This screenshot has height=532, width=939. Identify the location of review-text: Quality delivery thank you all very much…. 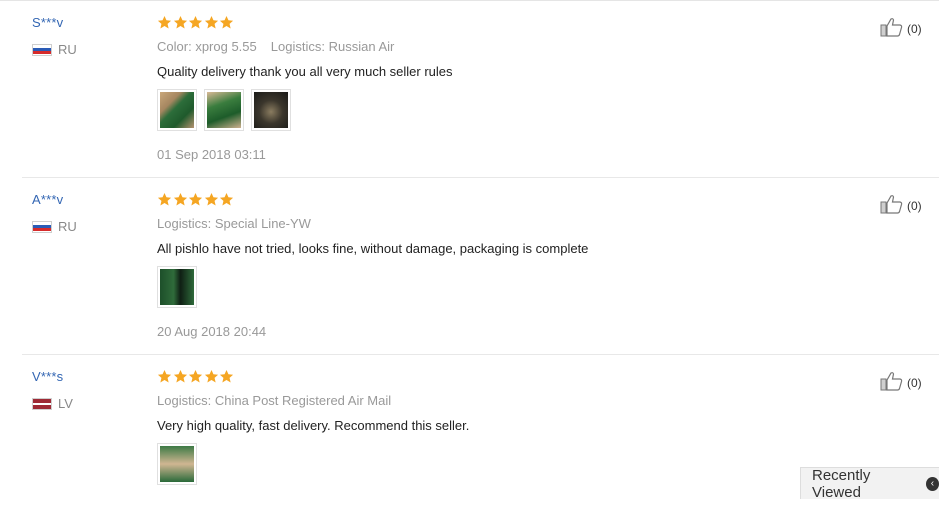
(305, 71).